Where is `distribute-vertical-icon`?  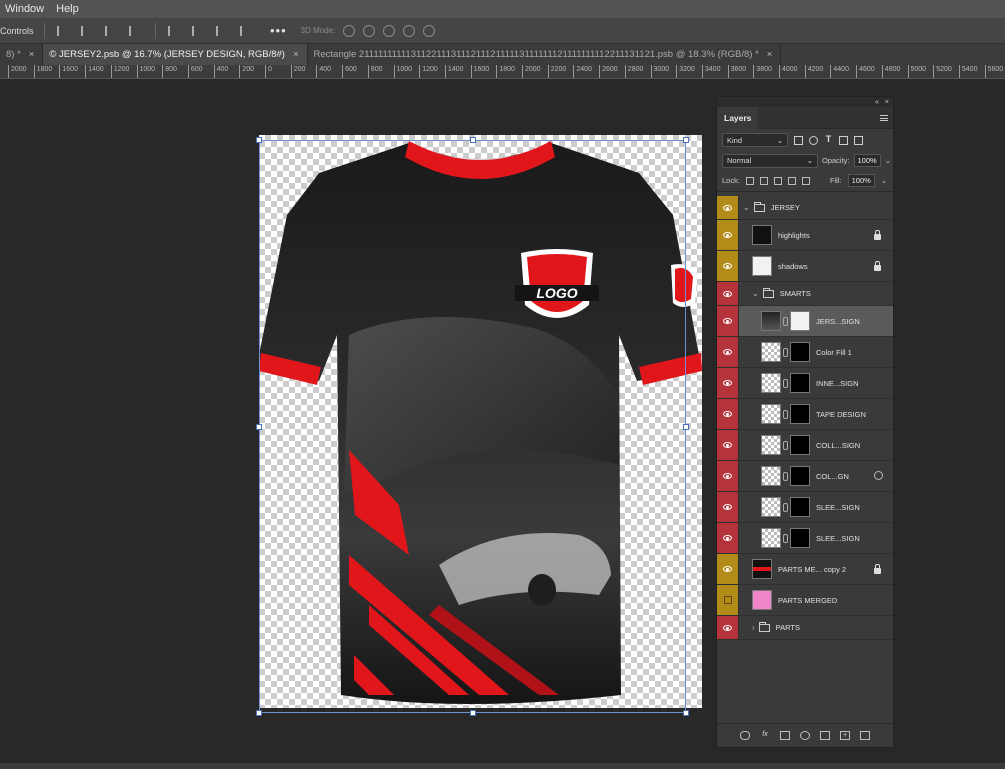 distribute-vertical-icon is located at coordinates (246, 30).